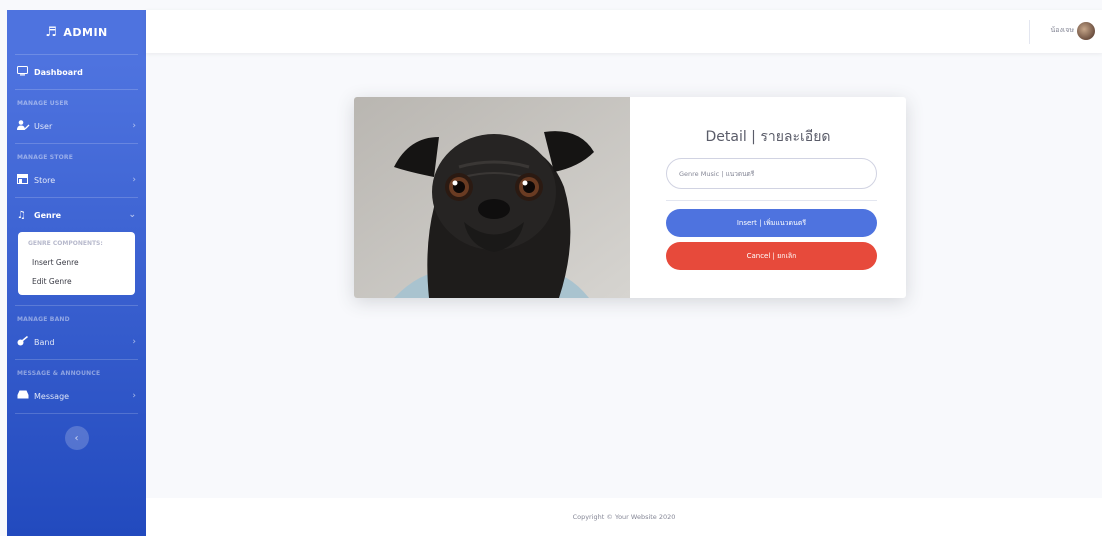 The height and width of the screenshot is (536, 1102). I want to click on sidebar-heading-band: MANAGE BAND, so click(43, 319).